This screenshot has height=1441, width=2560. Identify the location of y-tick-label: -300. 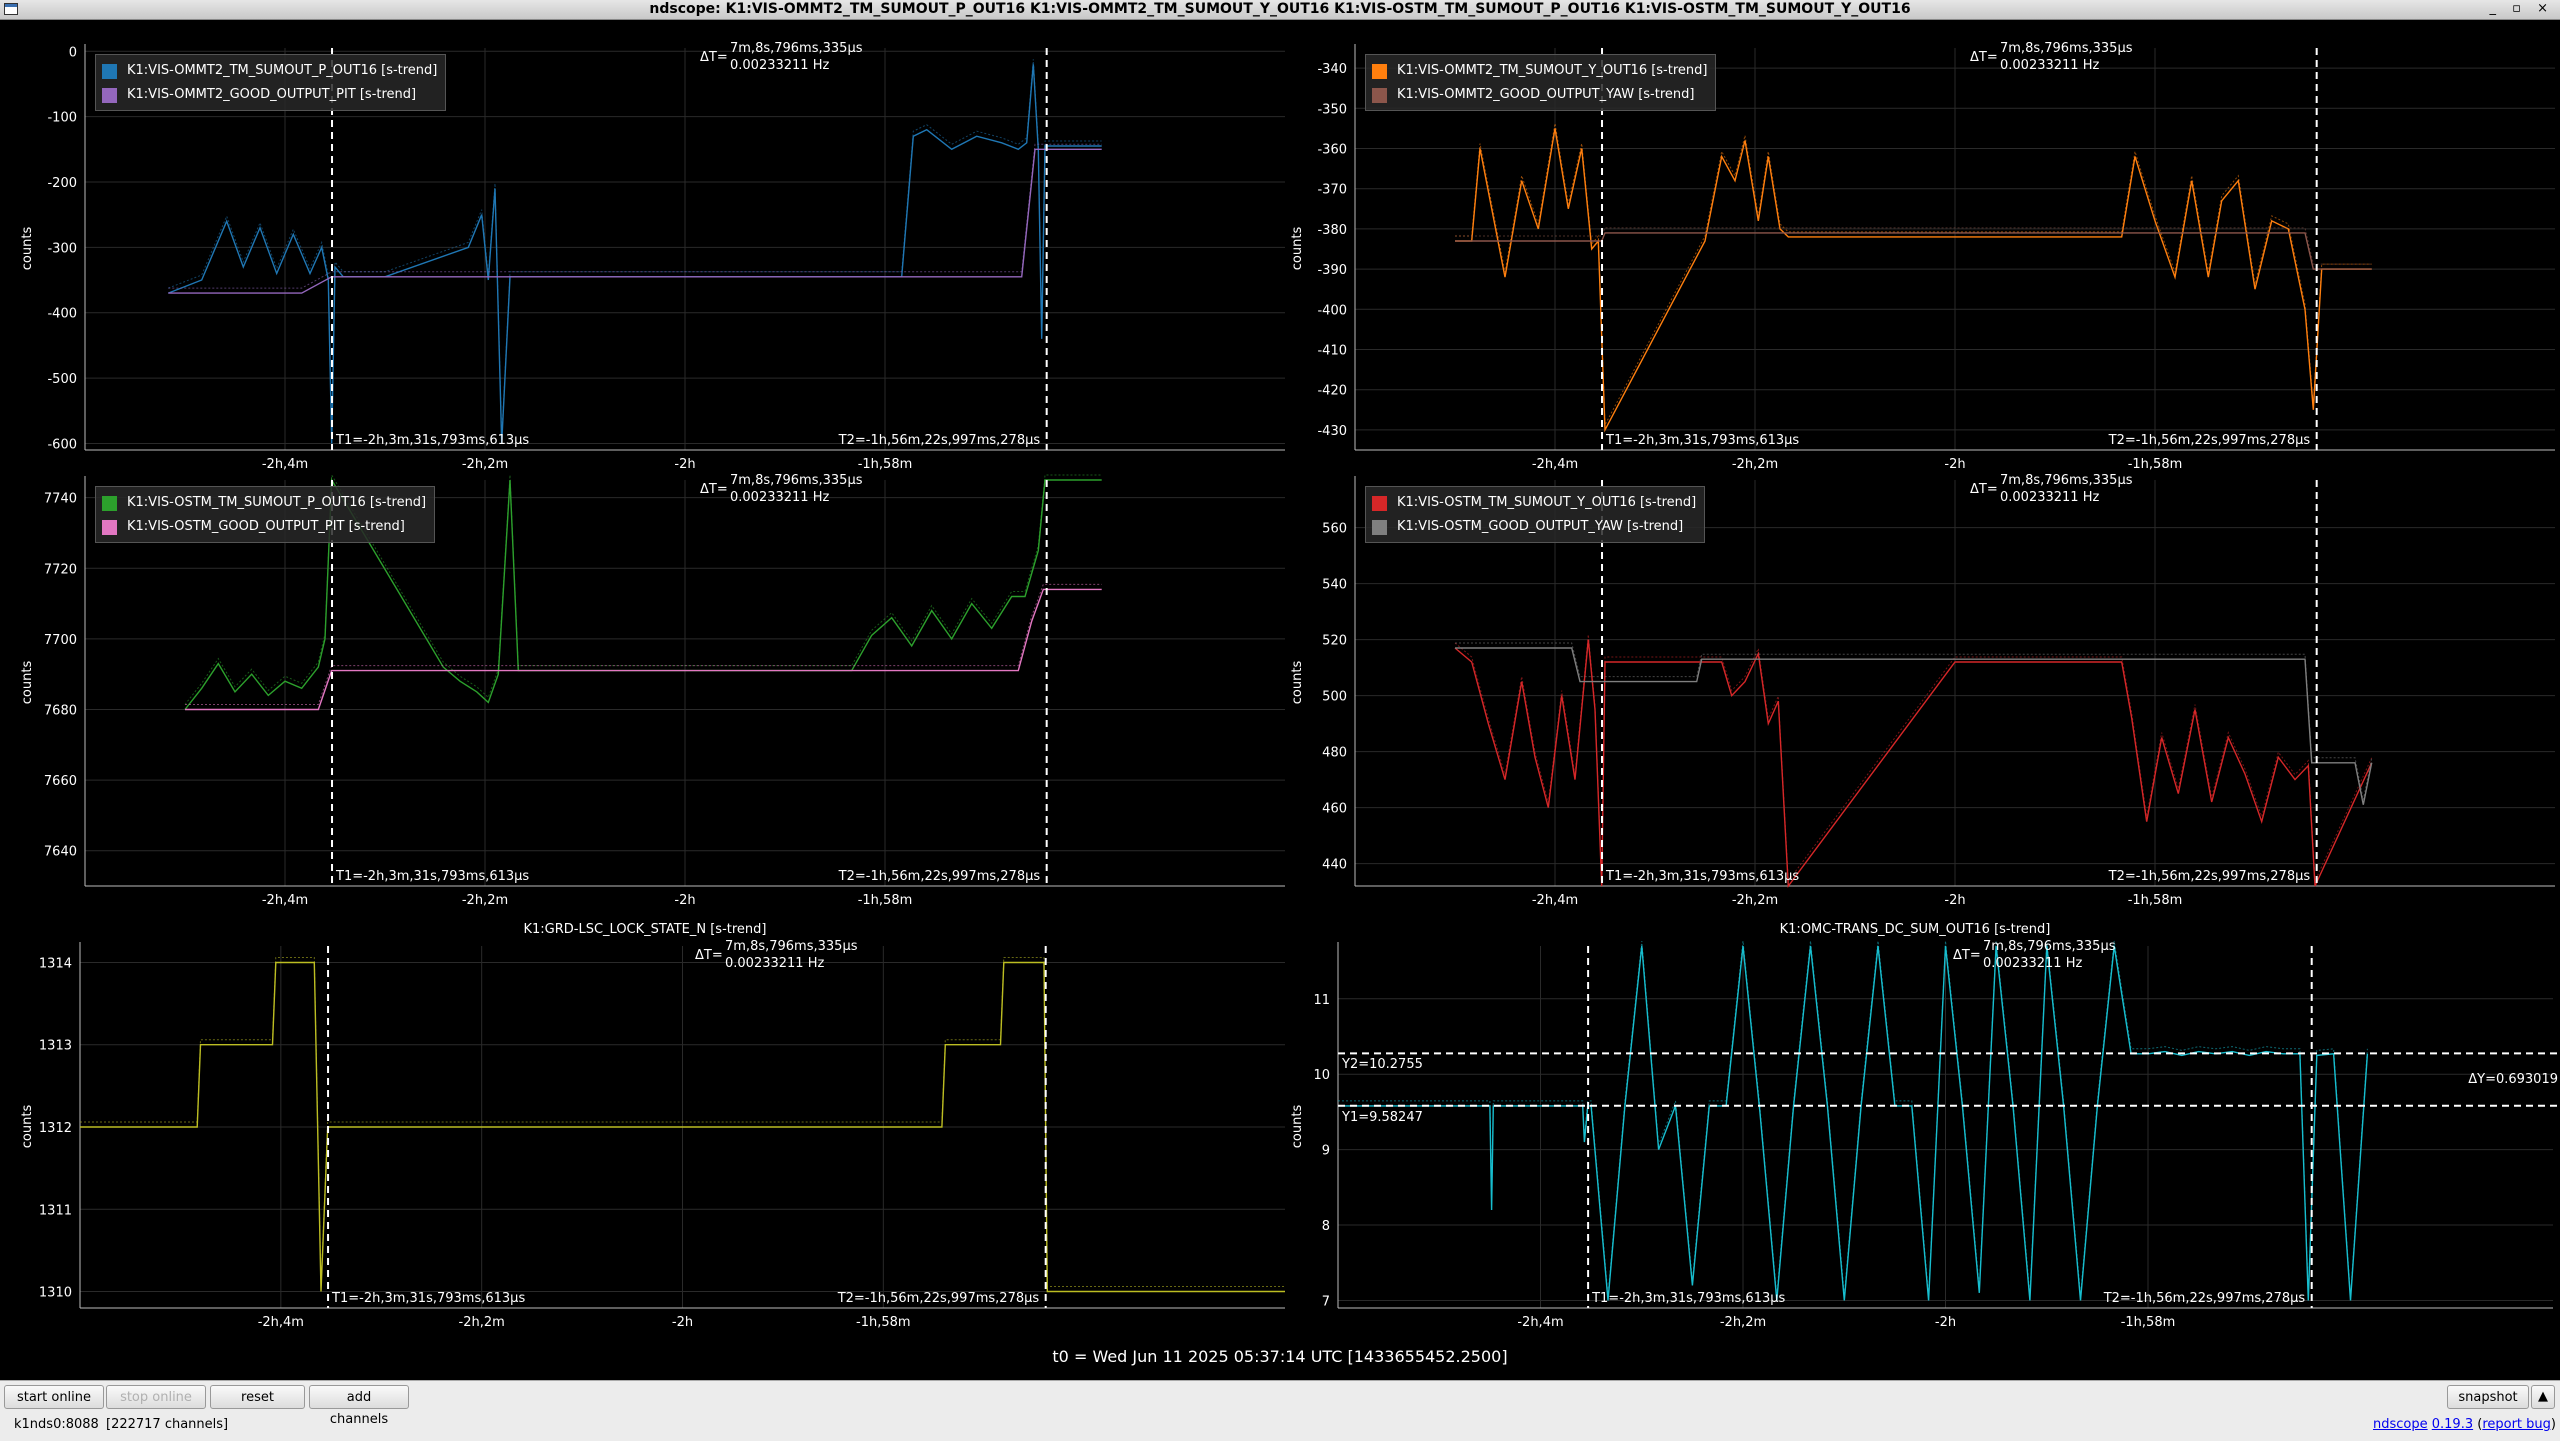
(62, 248).